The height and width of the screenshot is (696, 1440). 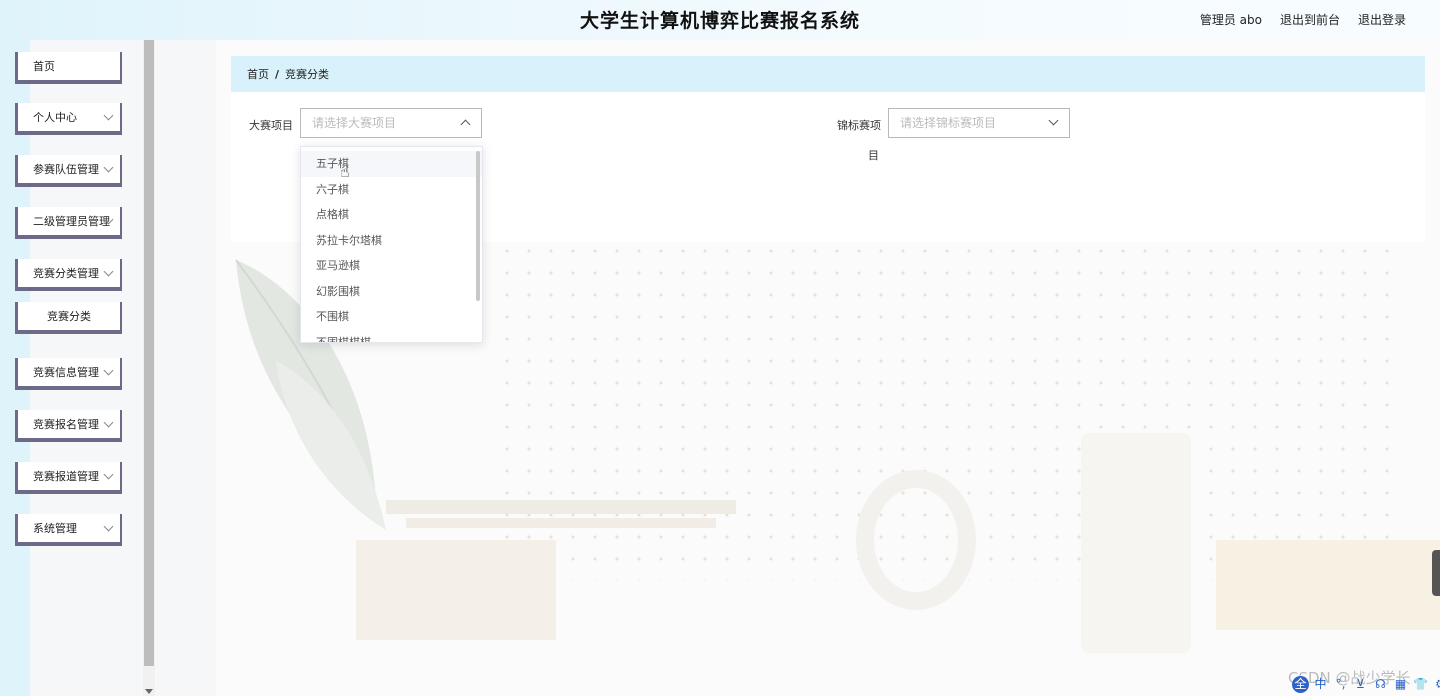 I want to click on sidebar-item-label: 竞赛报道管理, so click(x=66, y=476).